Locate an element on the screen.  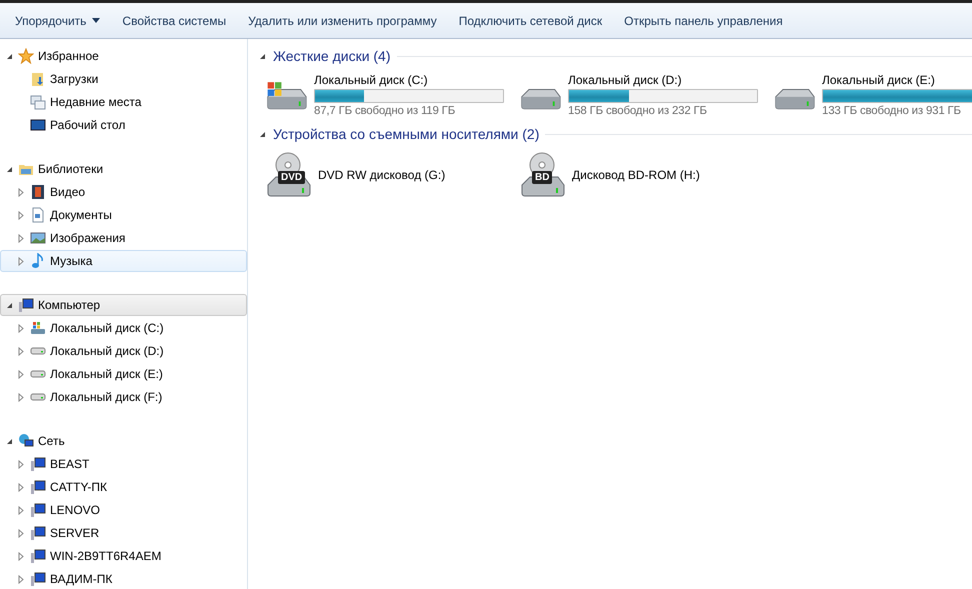
network-icon is located at coordinates (26, 441).